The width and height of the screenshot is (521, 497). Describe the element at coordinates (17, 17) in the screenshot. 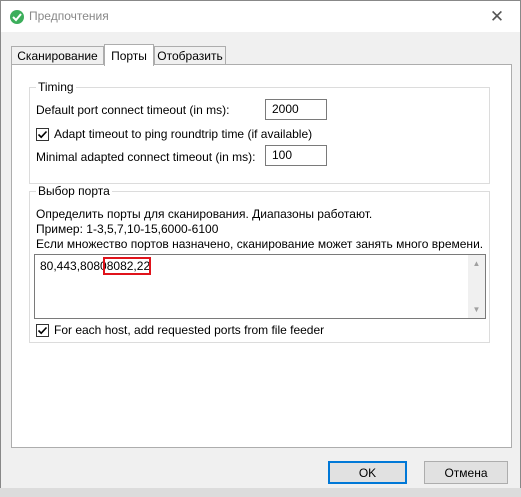

I see `app-logo-icon` at that location.